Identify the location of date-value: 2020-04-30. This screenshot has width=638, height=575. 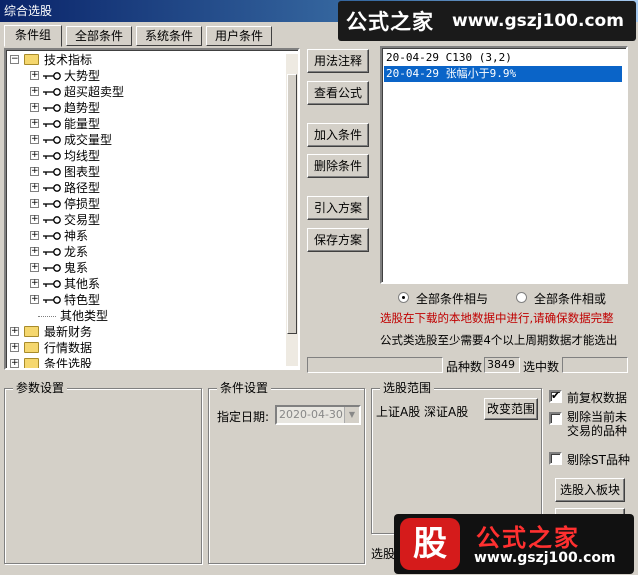
(311, 414).